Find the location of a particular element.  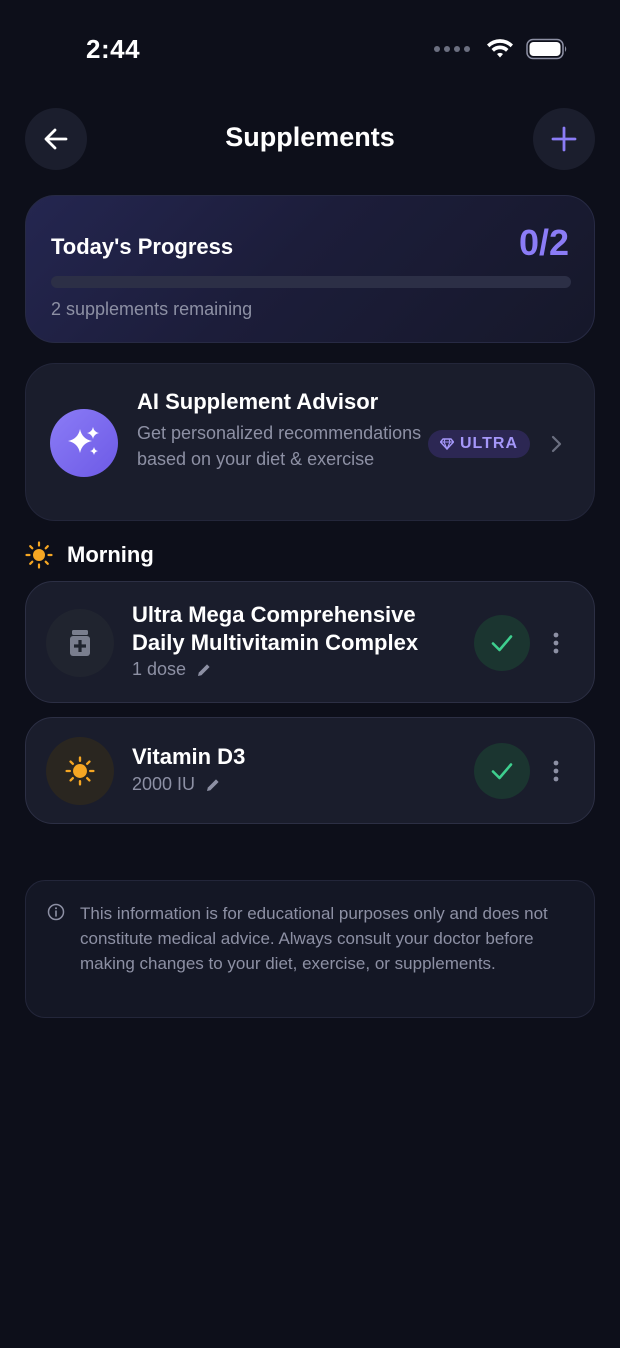

supplement-name: Vitamin D3 is located at coordinates (189, 756).